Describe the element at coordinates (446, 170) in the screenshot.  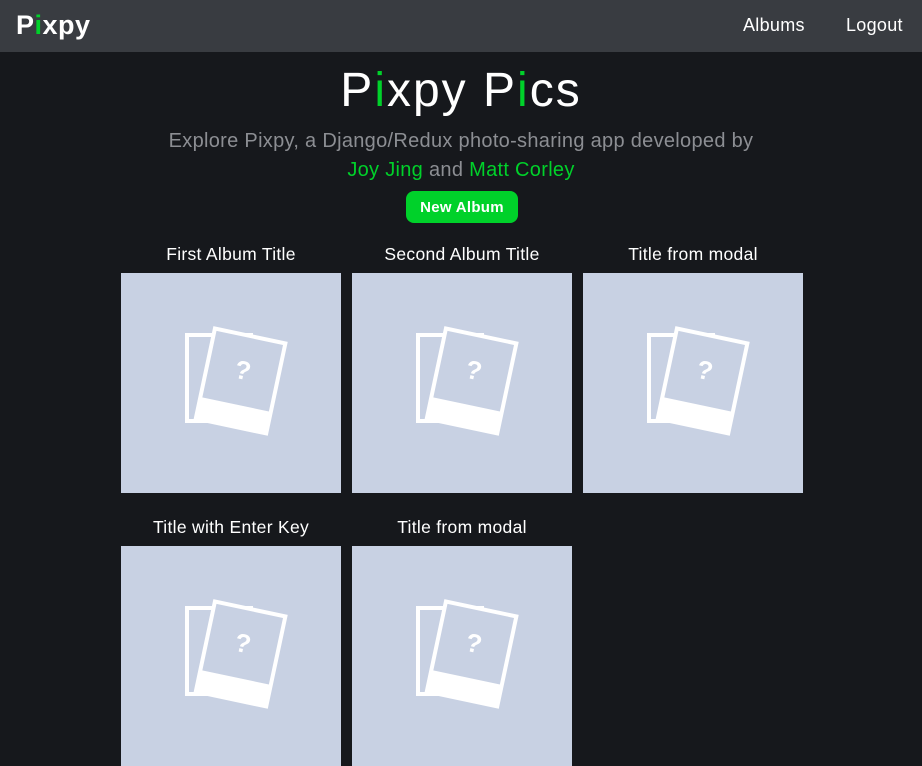
I see `subtitle-conjunction: and` at that location.